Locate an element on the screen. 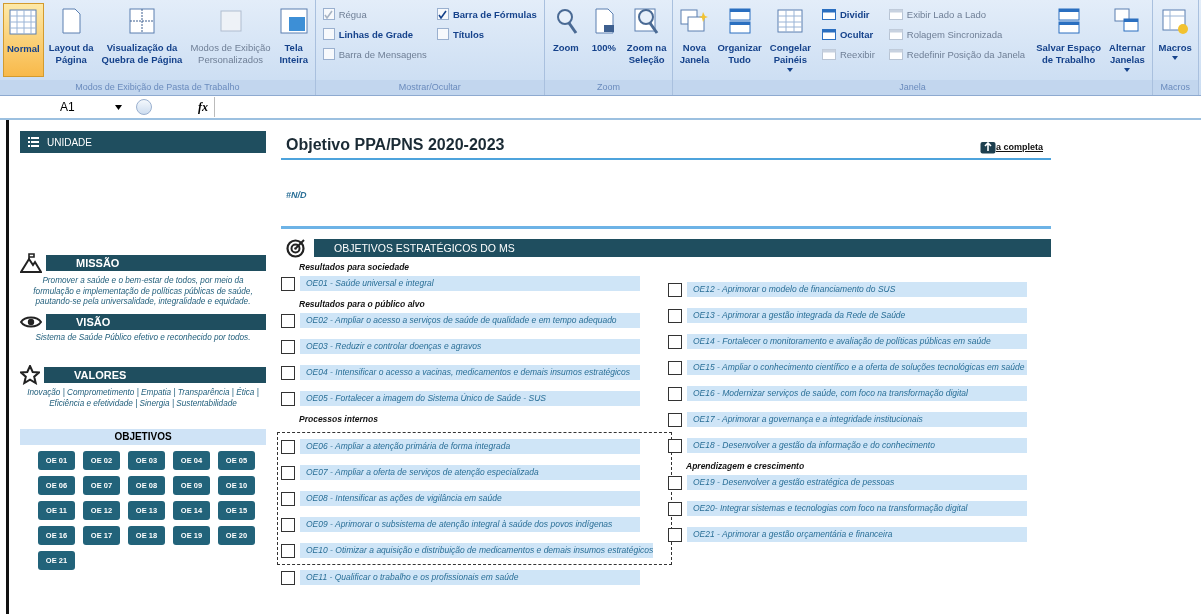  ribbon-button: Alternar Janelas is located at coordinates (1127, 40).